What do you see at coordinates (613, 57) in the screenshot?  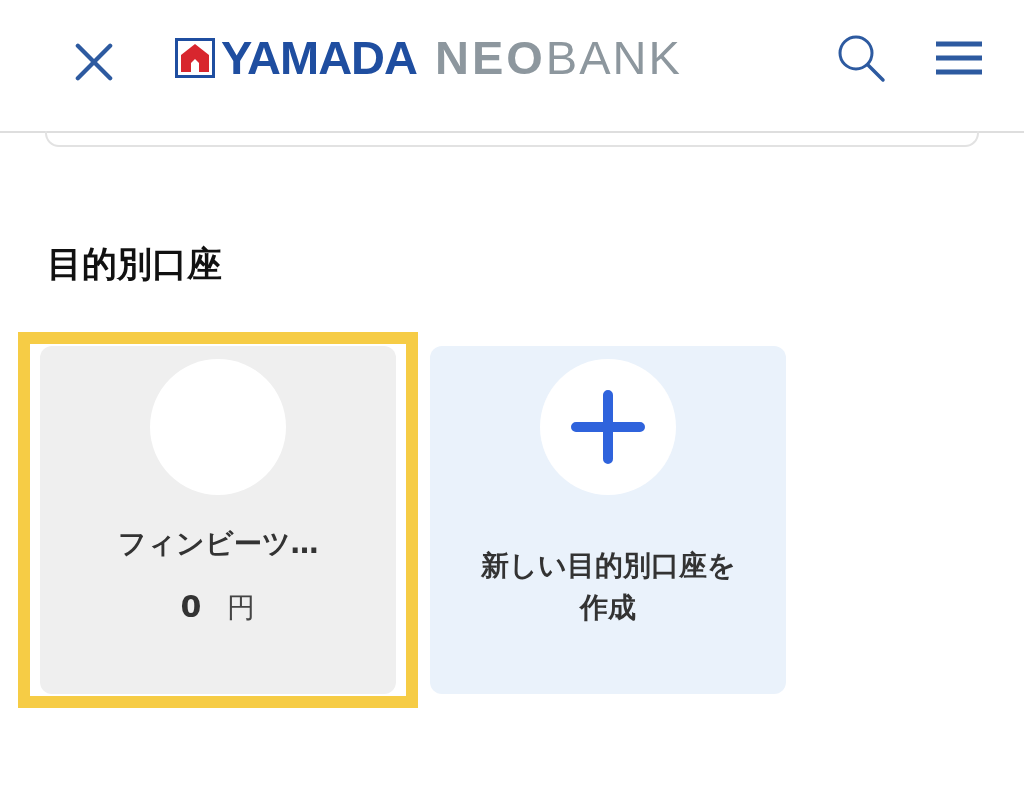 I see `logo-text: BANK` at bounding box center [613, 57].